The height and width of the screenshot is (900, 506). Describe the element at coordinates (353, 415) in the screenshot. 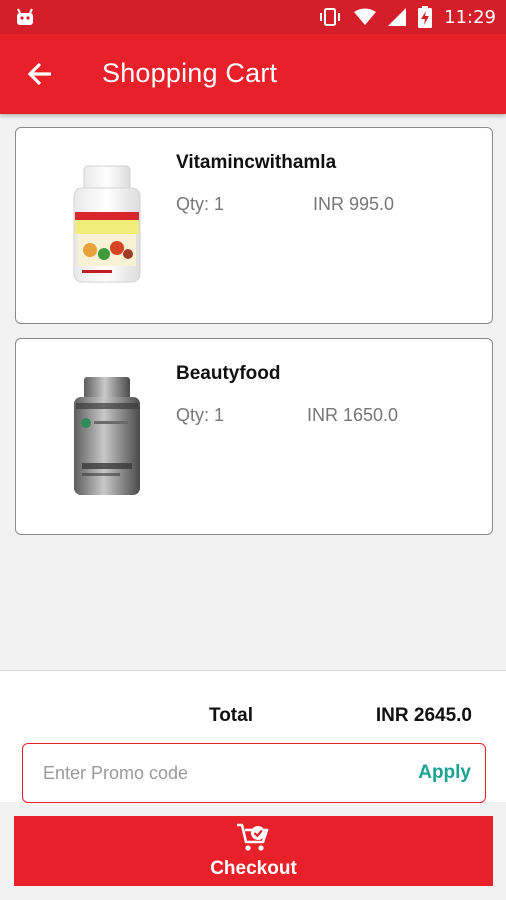

I see `product-price: INR 1650.0` at that location.